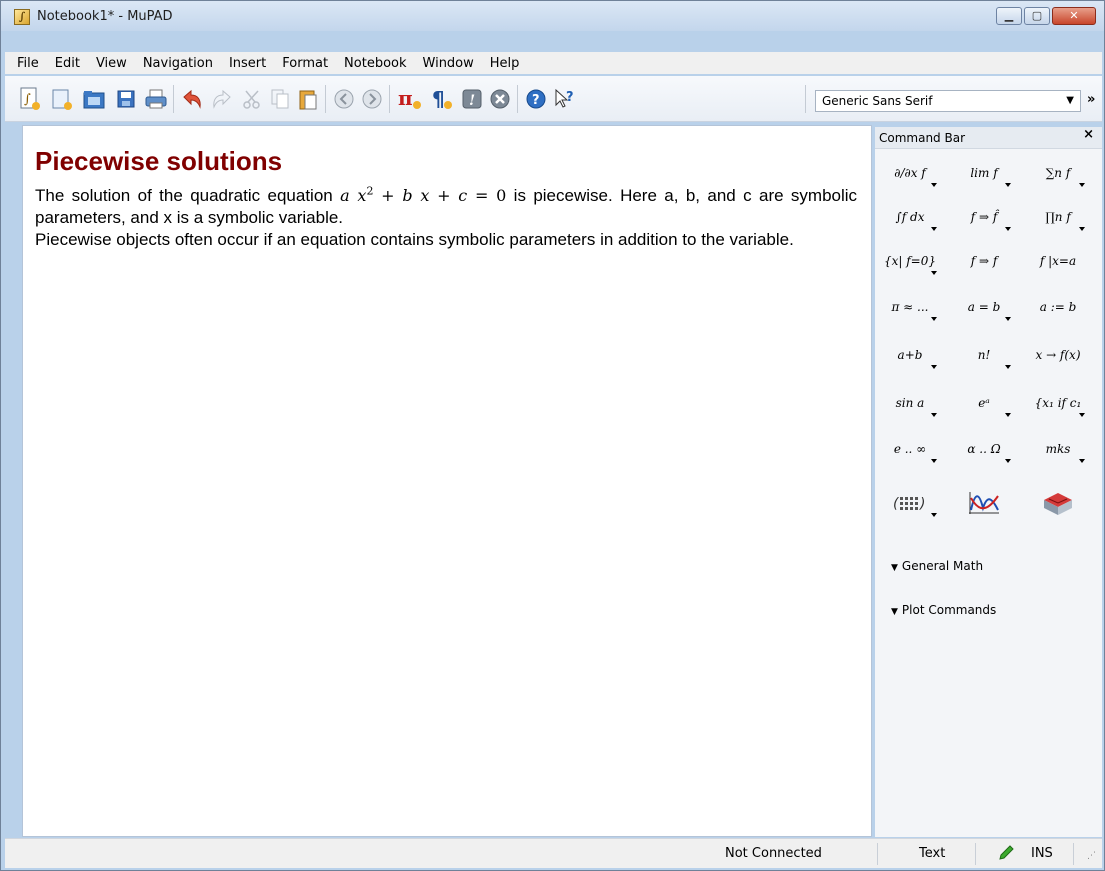 This screenshot has width=1105, height=871. Describe the element at coordinates (178, 63) in the screenshot. I see `menu-navigation: Navigation` at that location.